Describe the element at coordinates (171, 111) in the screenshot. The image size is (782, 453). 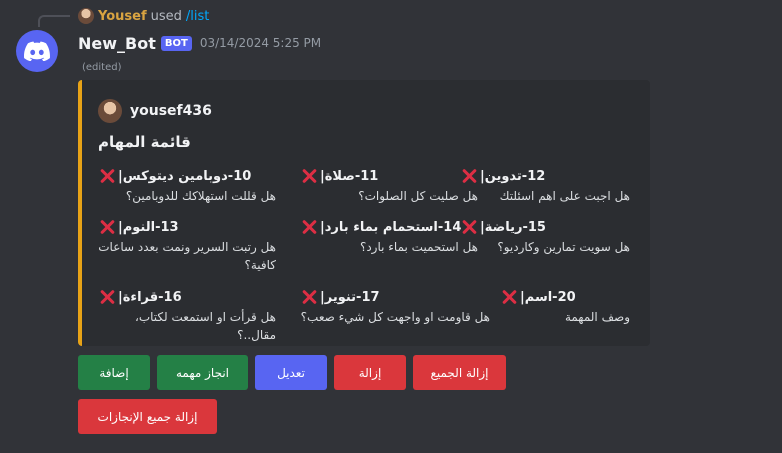
I see `embed-author-name: yousef436` at that location.